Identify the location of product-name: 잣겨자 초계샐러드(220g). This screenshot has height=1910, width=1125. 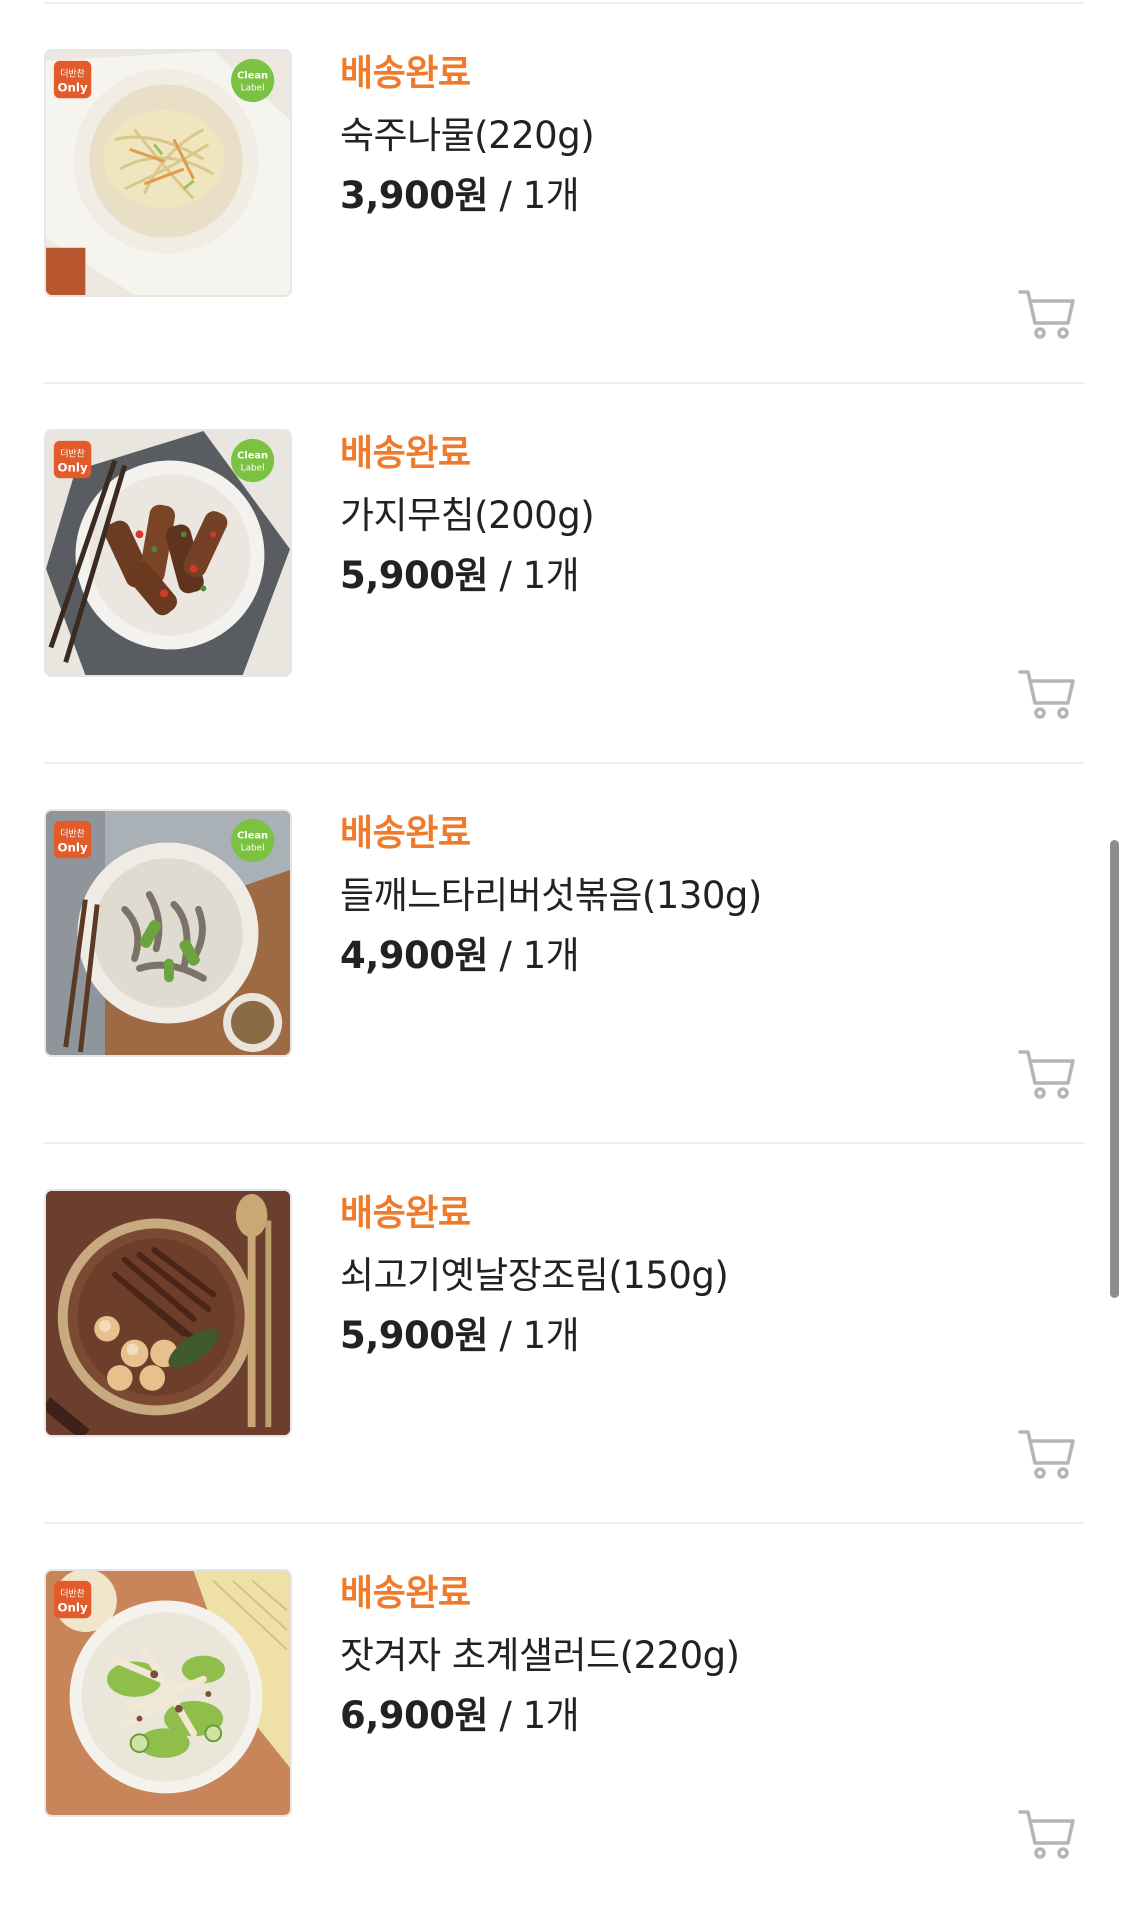
(712, 1656).